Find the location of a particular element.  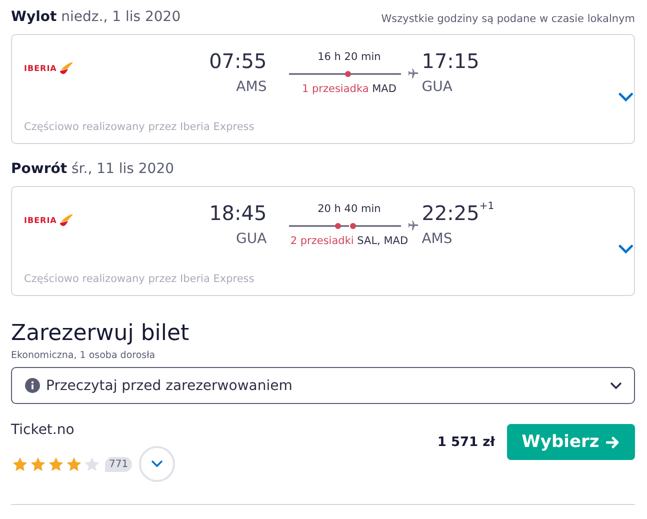

review-count: 771 is located at coordinates (118, 464).